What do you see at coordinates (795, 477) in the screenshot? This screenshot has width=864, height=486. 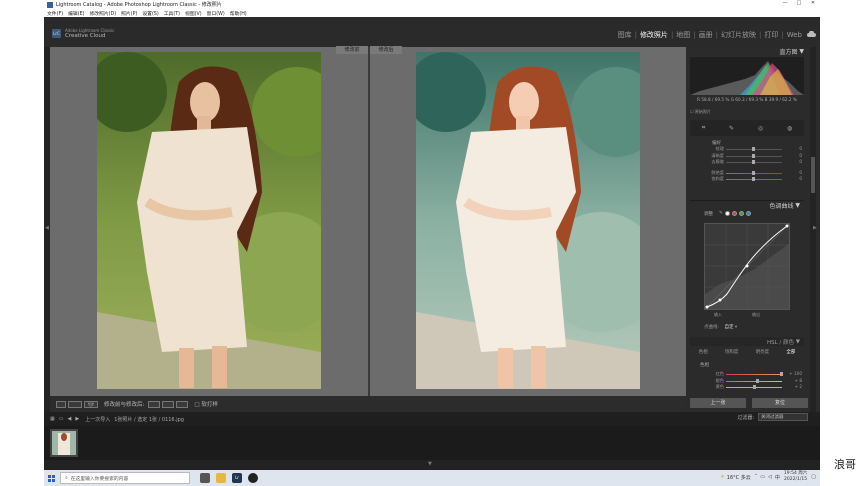 I see `clock: 19:54 周六 2022/1/15` at bounding box center [795, 477].